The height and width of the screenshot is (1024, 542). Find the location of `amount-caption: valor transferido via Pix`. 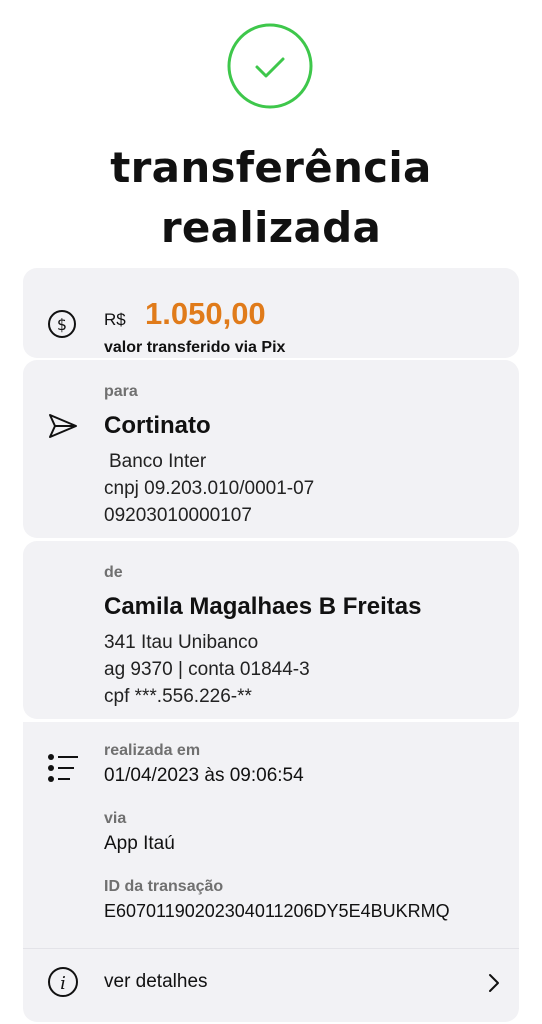

amount-caption: valor transferido via Pix is located at coordinates (195, 347).